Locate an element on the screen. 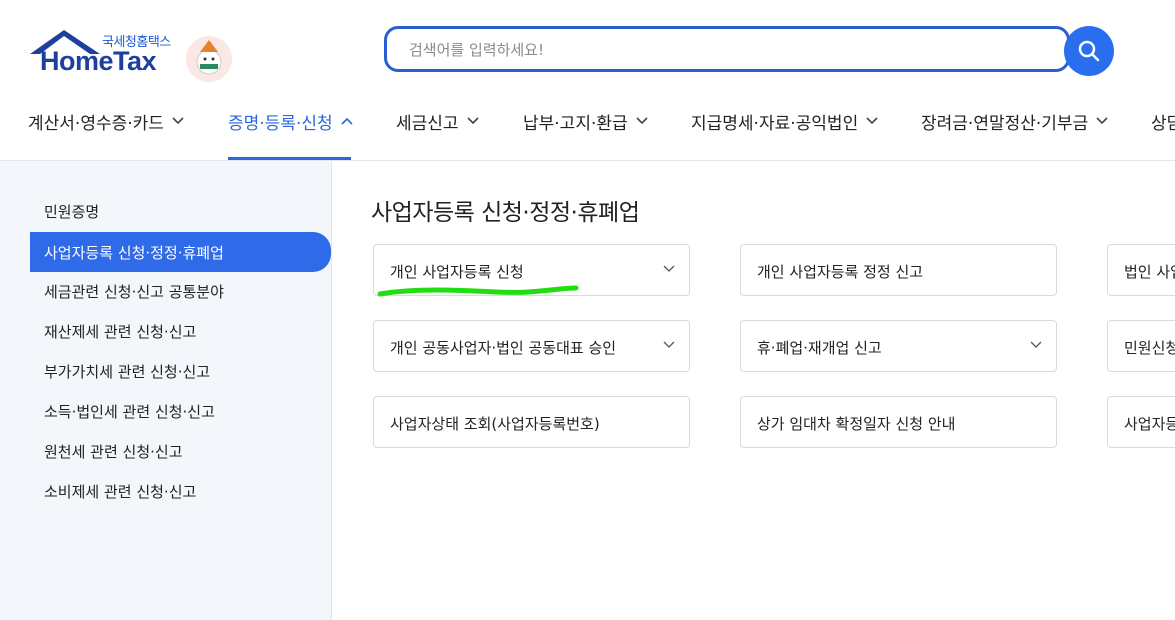 The width and height of the screenshot is (1175, 620). snowman-mascot-icon is located at coordinates (209, 59).